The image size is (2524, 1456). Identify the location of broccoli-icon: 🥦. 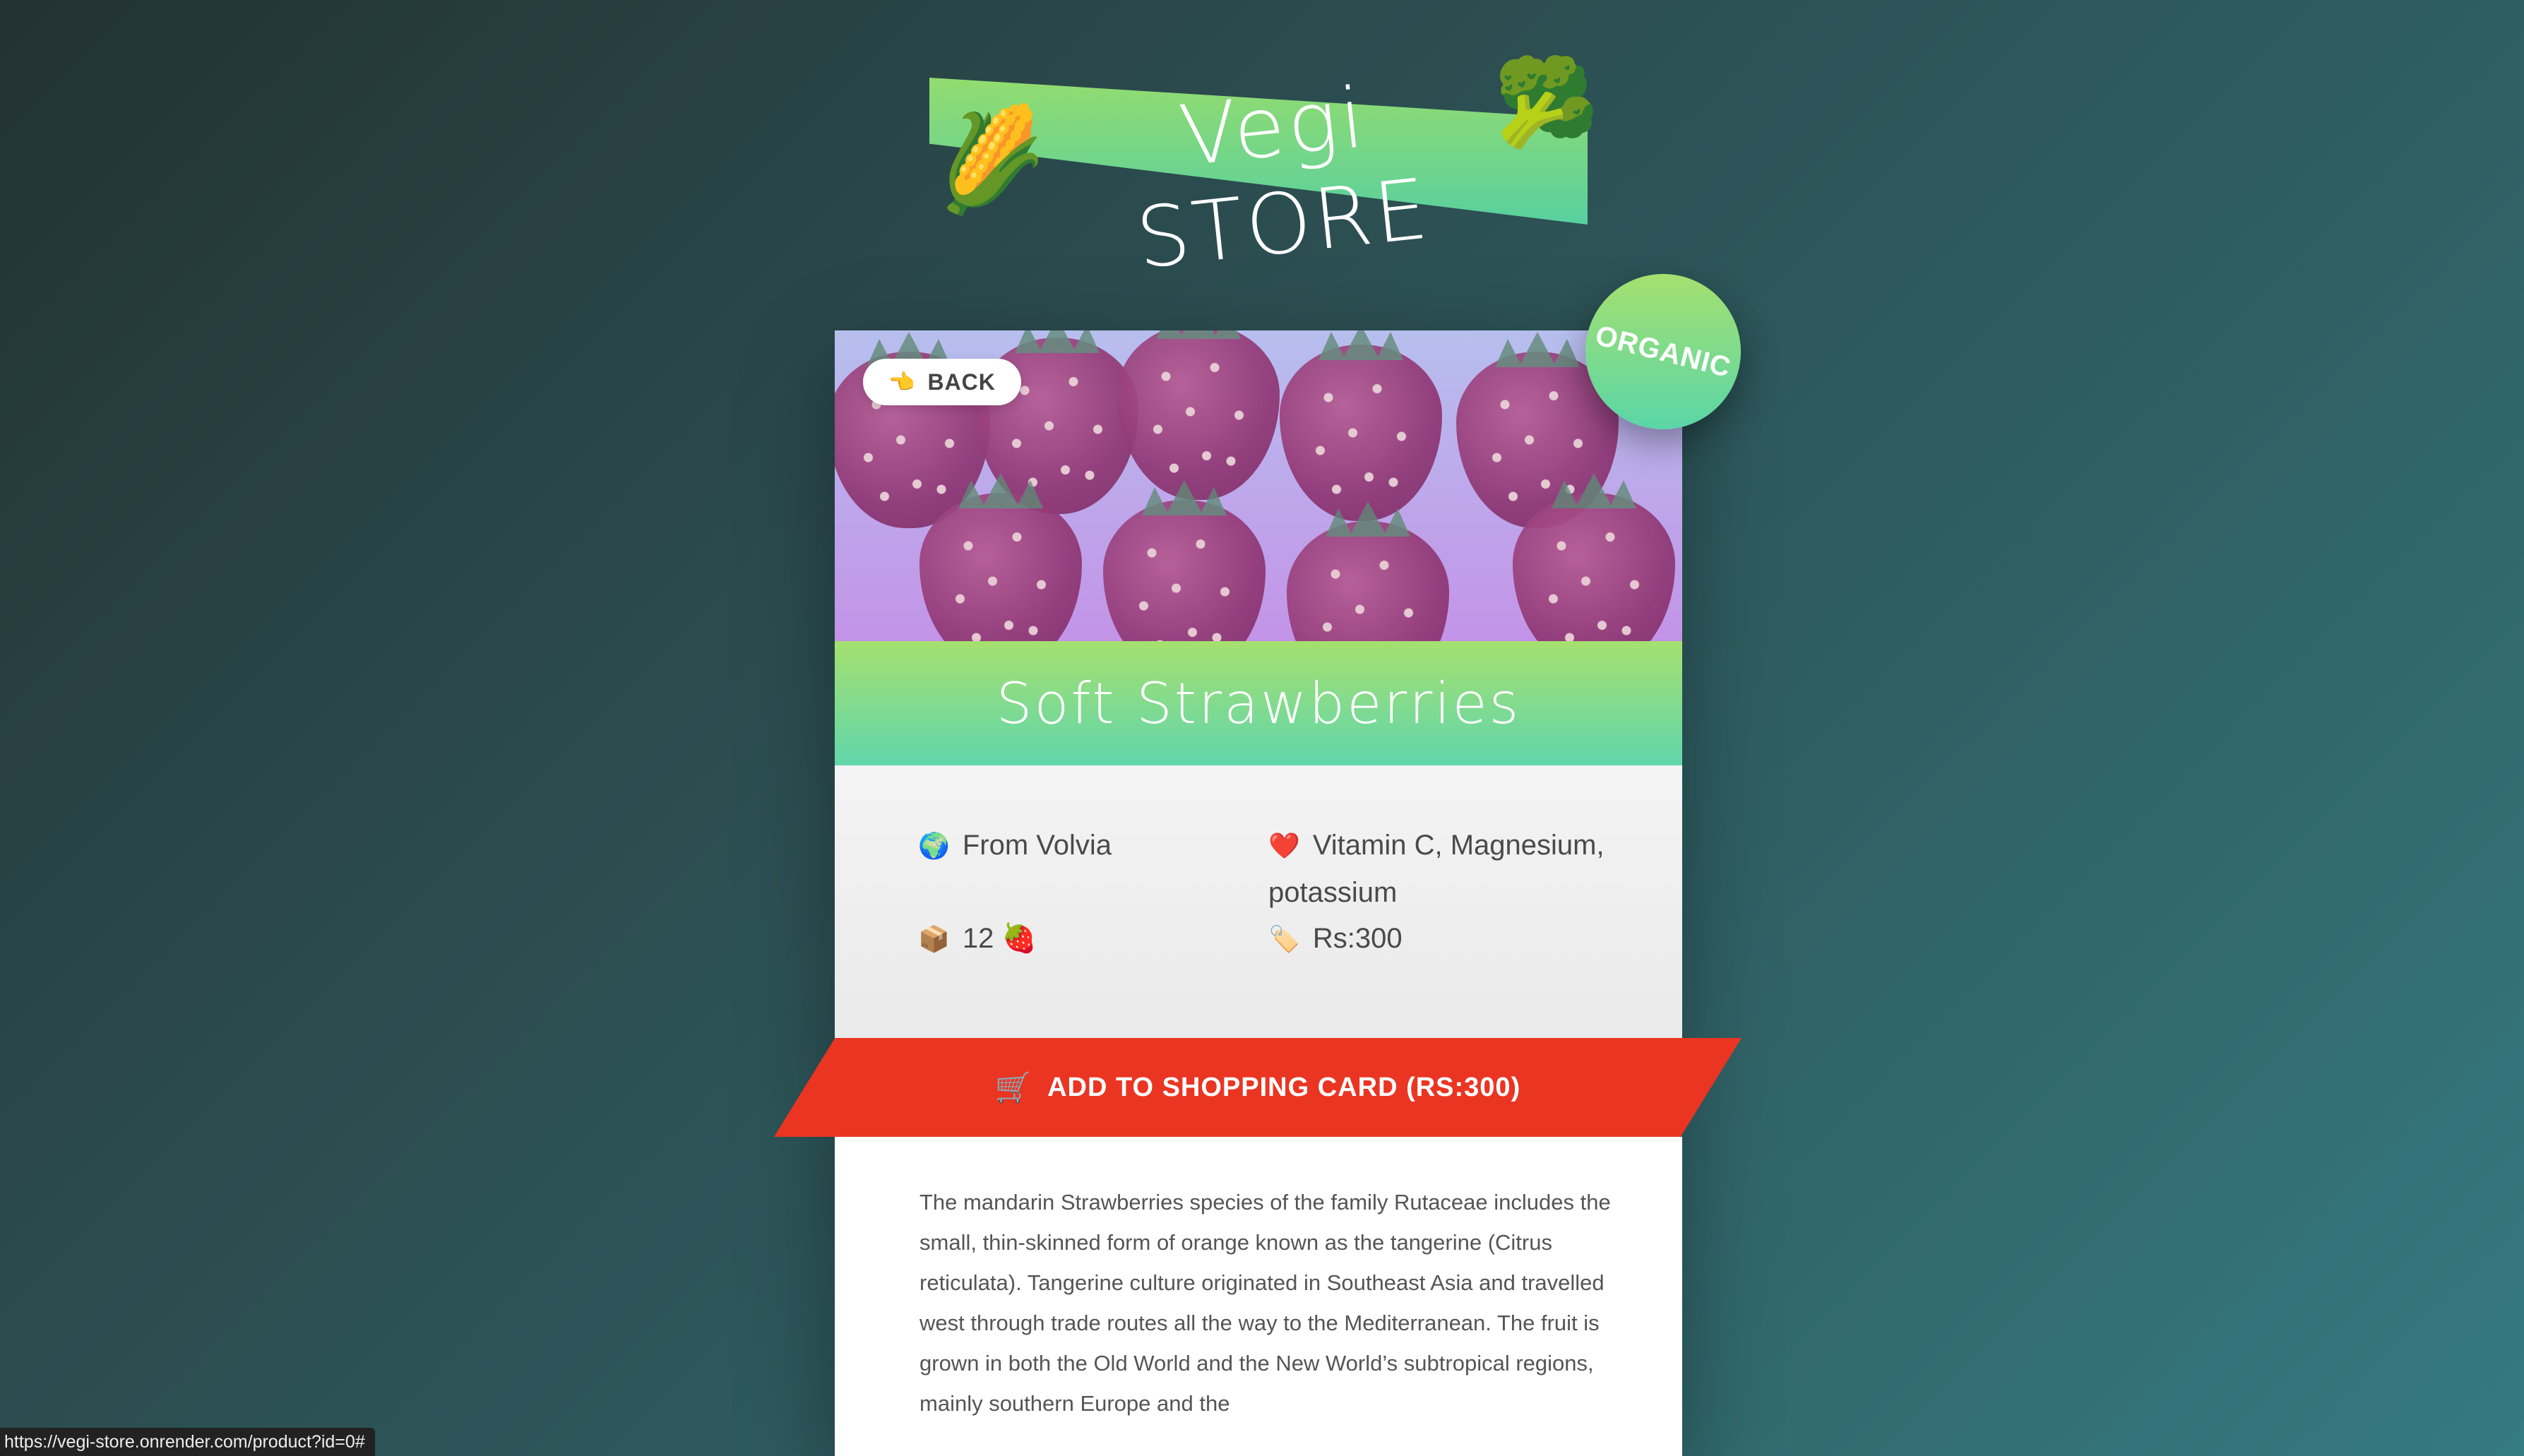
(1547, 102).